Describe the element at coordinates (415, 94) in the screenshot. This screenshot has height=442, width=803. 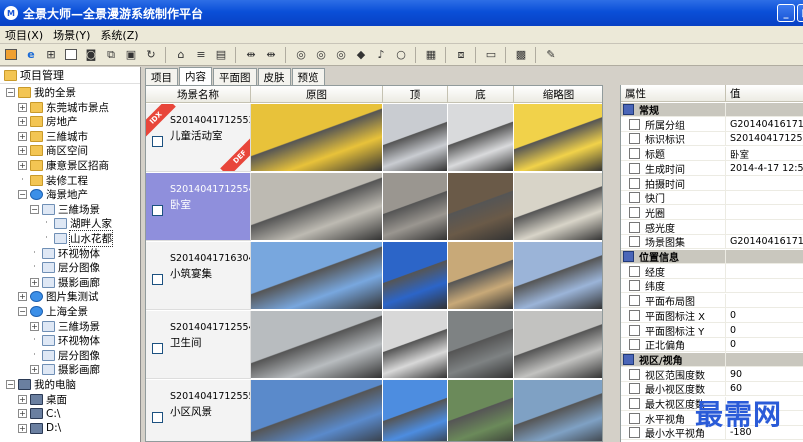
I see `column-header: 顶` at that location.